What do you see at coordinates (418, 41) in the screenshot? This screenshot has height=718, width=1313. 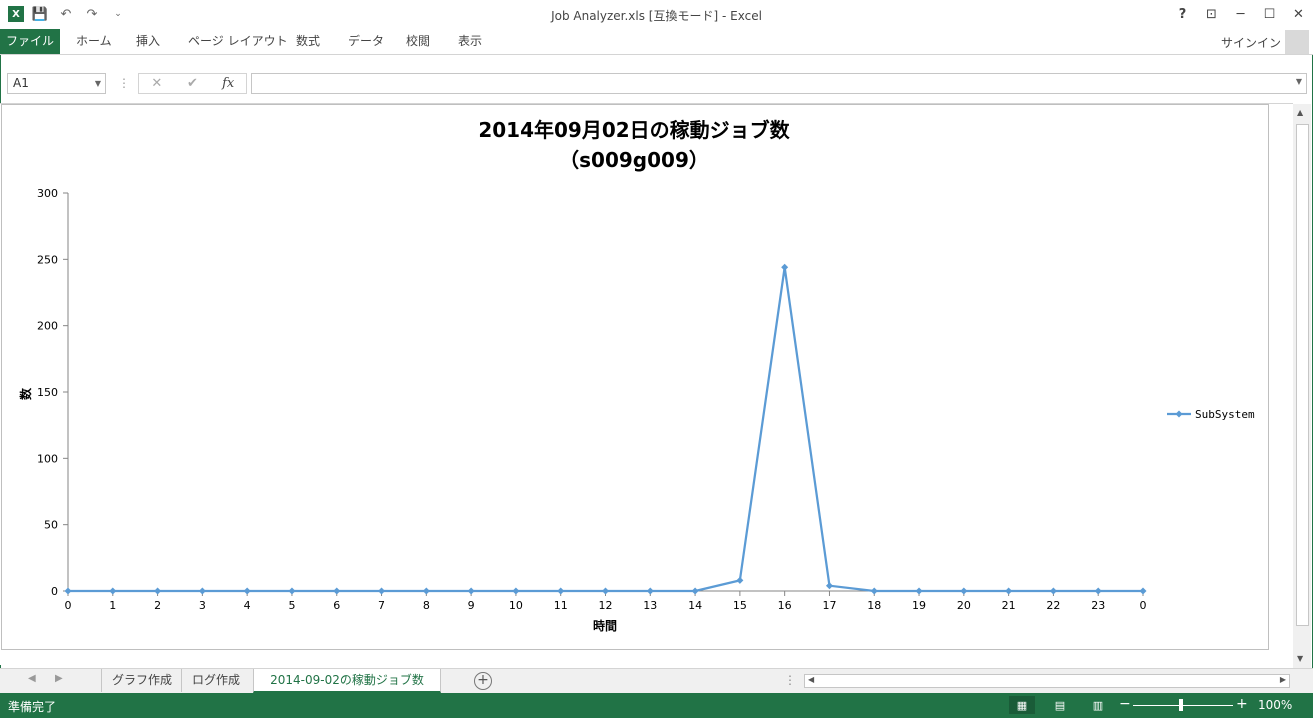 I see `tab-review: 校閲` at bounding box center [418, 41].